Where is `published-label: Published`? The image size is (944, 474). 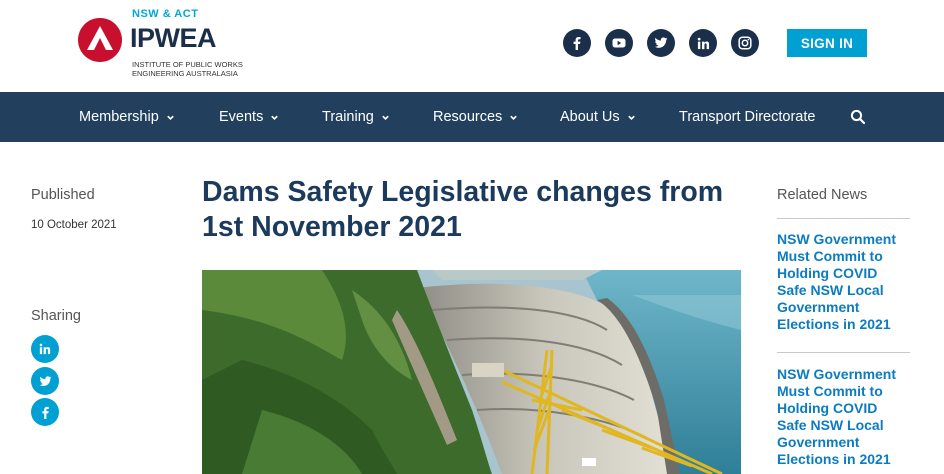
published-label: Published is located at coordinates (63, 195).